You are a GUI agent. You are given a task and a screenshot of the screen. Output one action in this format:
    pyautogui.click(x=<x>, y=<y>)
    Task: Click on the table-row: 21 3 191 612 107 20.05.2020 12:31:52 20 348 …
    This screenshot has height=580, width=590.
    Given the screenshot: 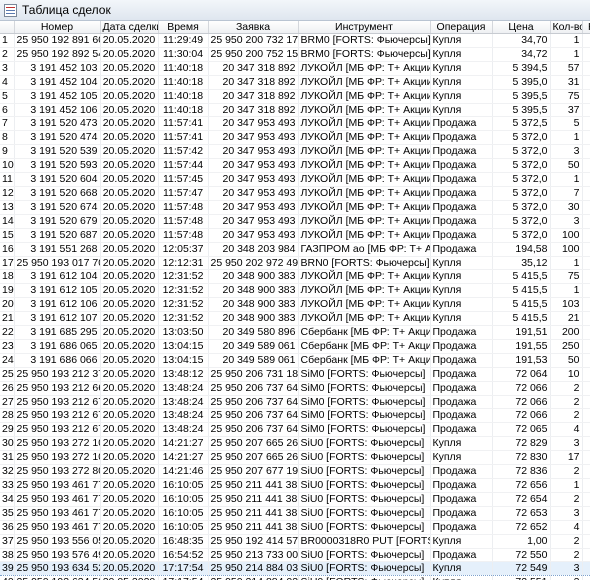 What is the action you would take?
    pyautogui.click(x=295, y=319)
    